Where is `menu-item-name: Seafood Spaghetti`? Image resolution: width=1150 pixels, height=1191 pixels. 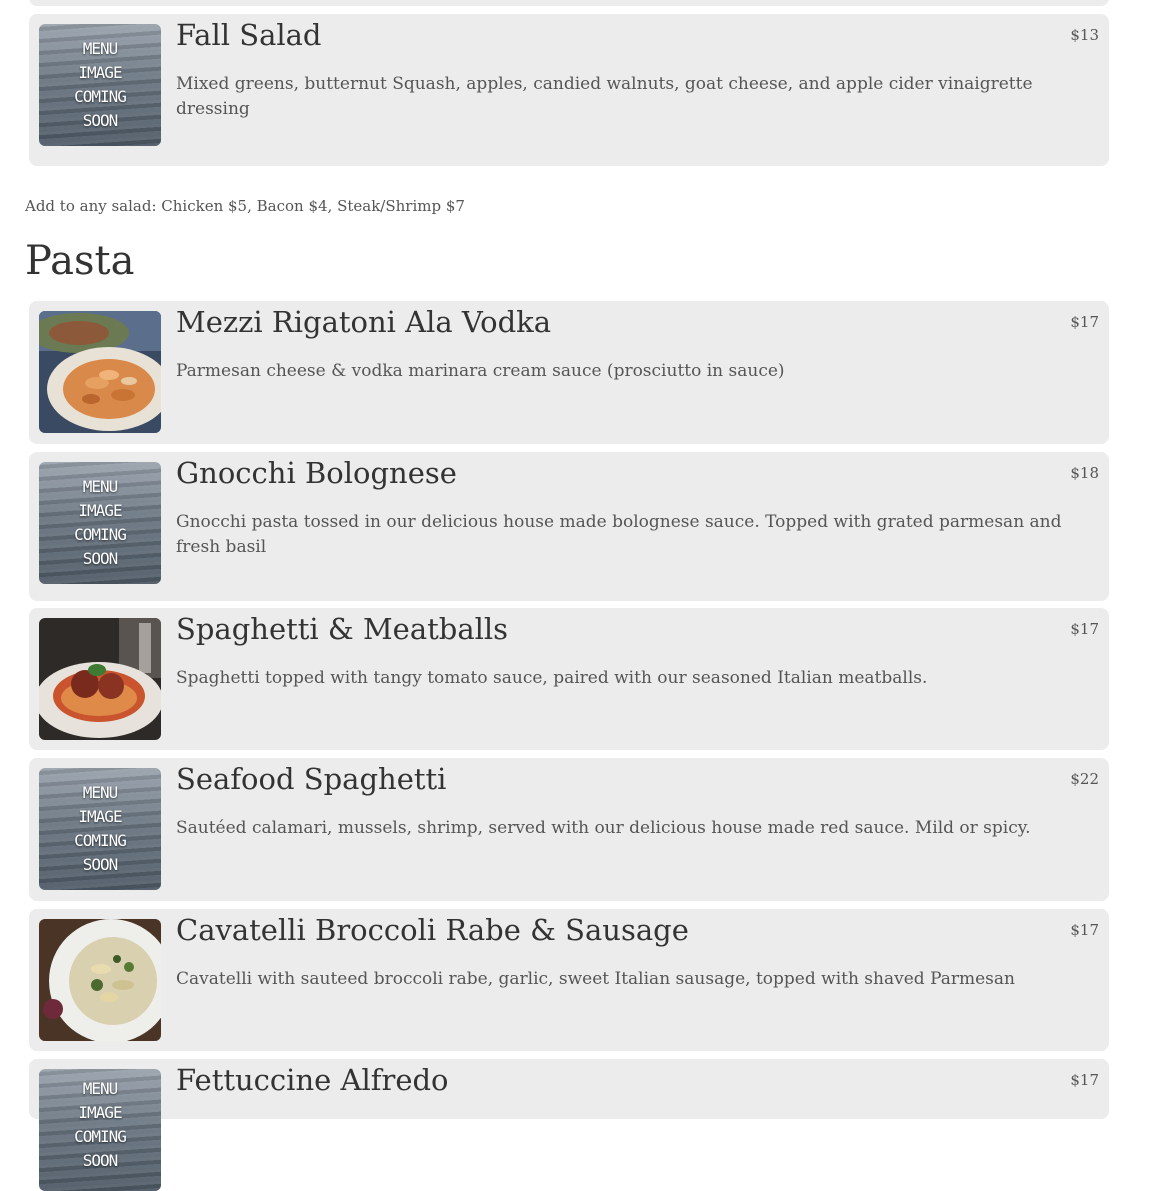
menu-item-name: Seafood Spaghetti is located at coordinates (311, 779).